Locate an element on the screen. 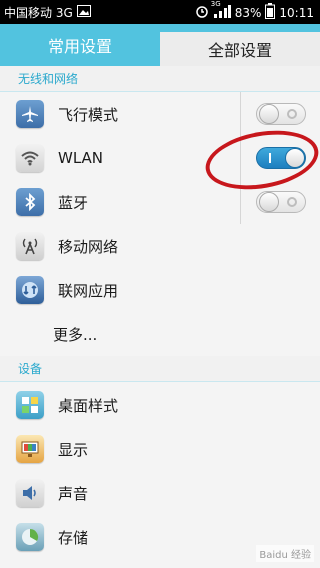  network-type-badge: 3G is located at coordinates (215, 4).